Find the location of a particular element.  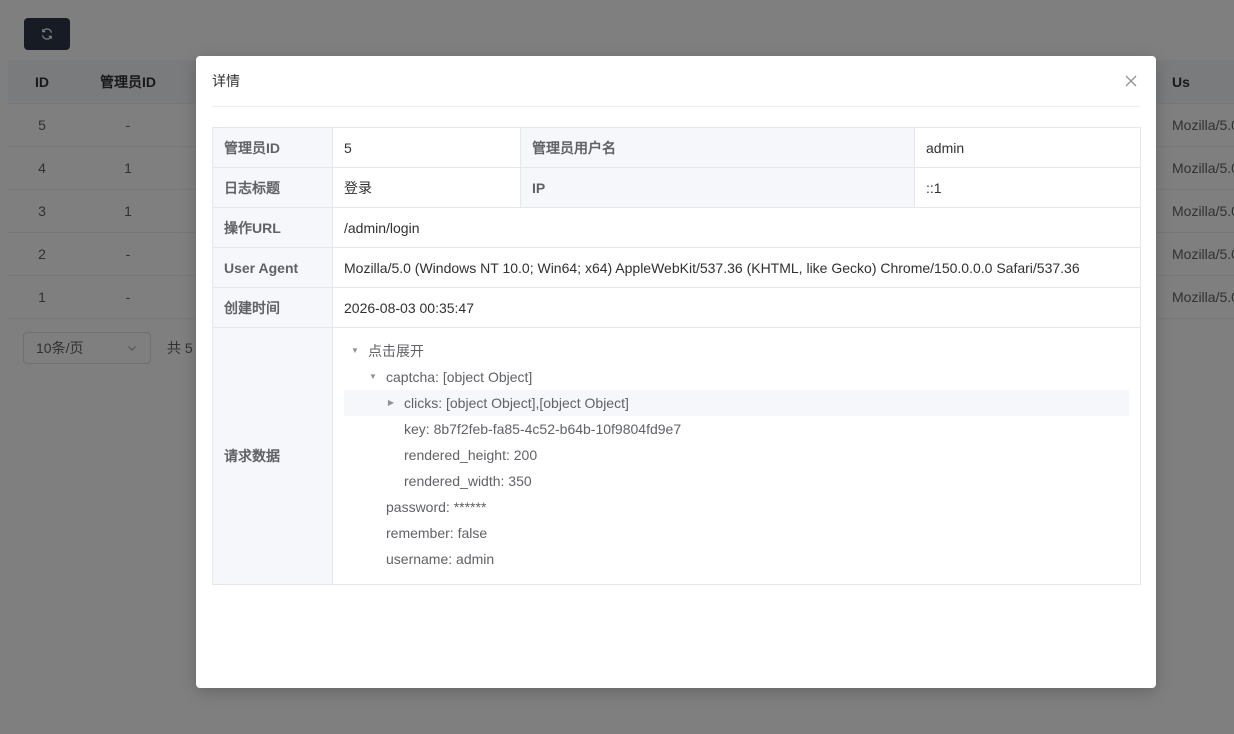

label-log-title: 日志标题 is located at coordinates (272, 187).